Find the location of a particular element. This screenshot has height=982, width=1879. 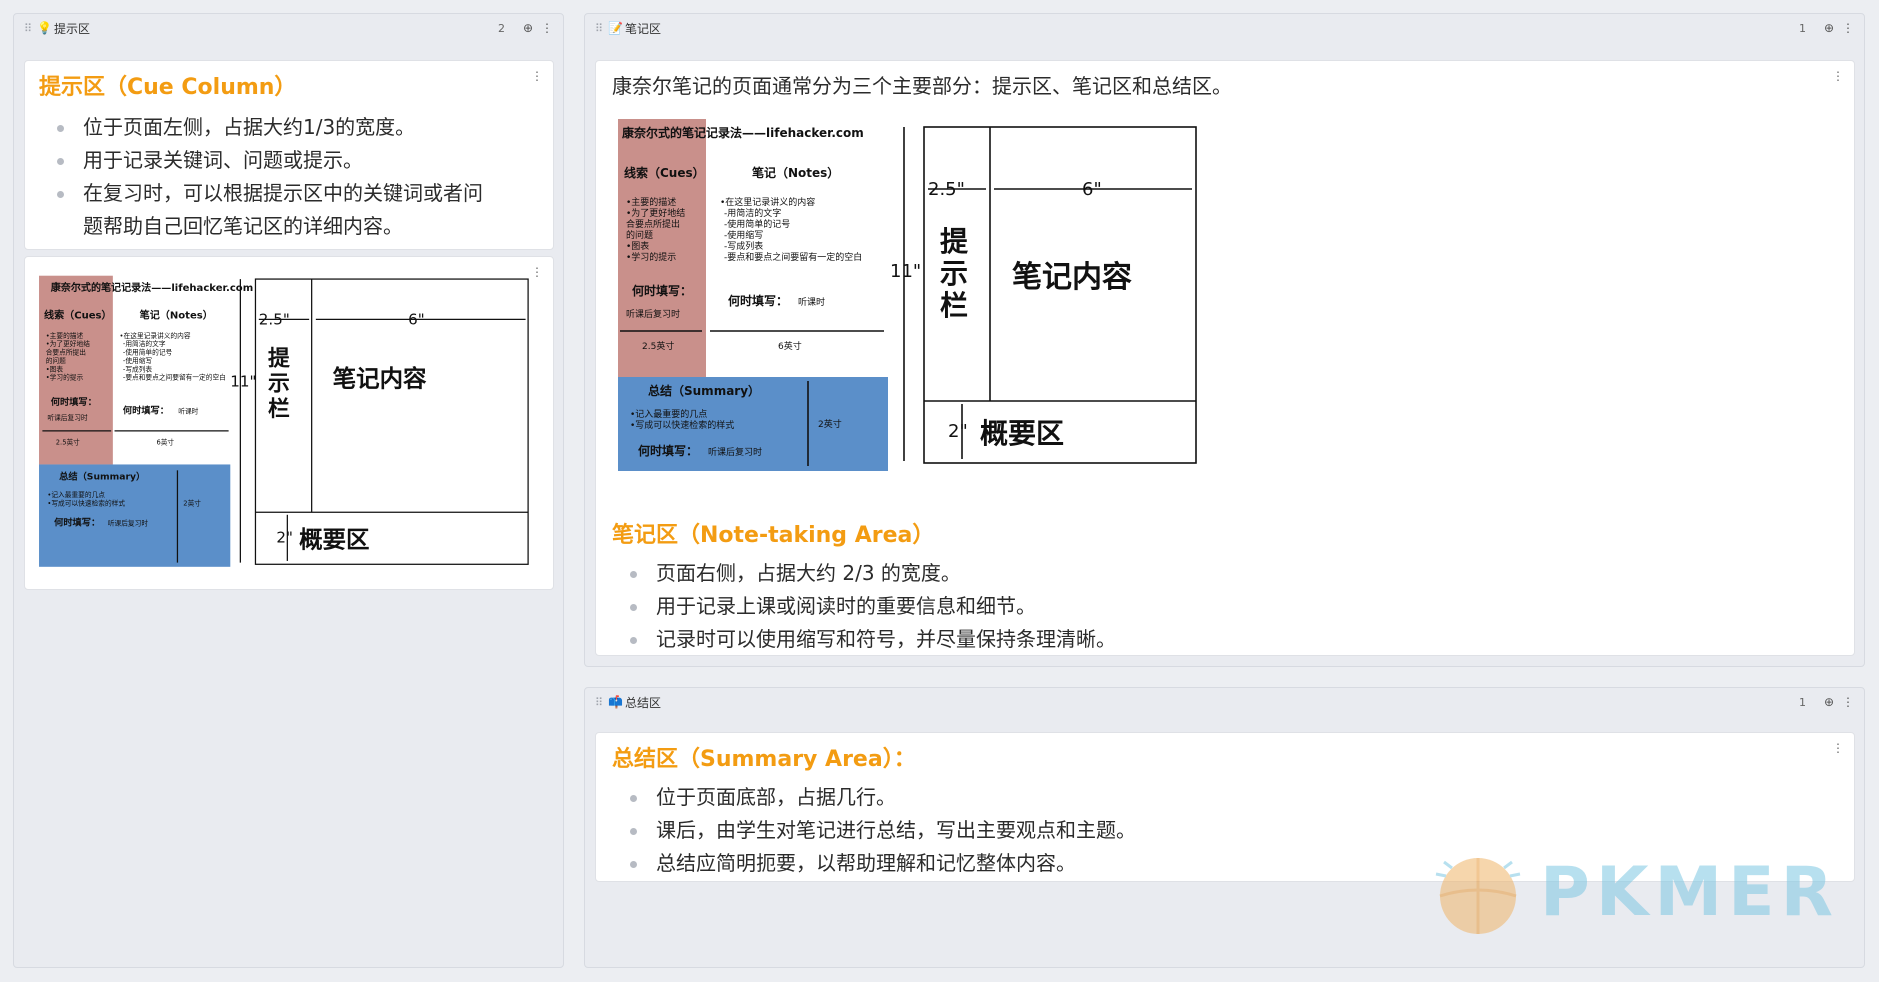

diagram-text: 的问题 is located at coordinates (56, 360).